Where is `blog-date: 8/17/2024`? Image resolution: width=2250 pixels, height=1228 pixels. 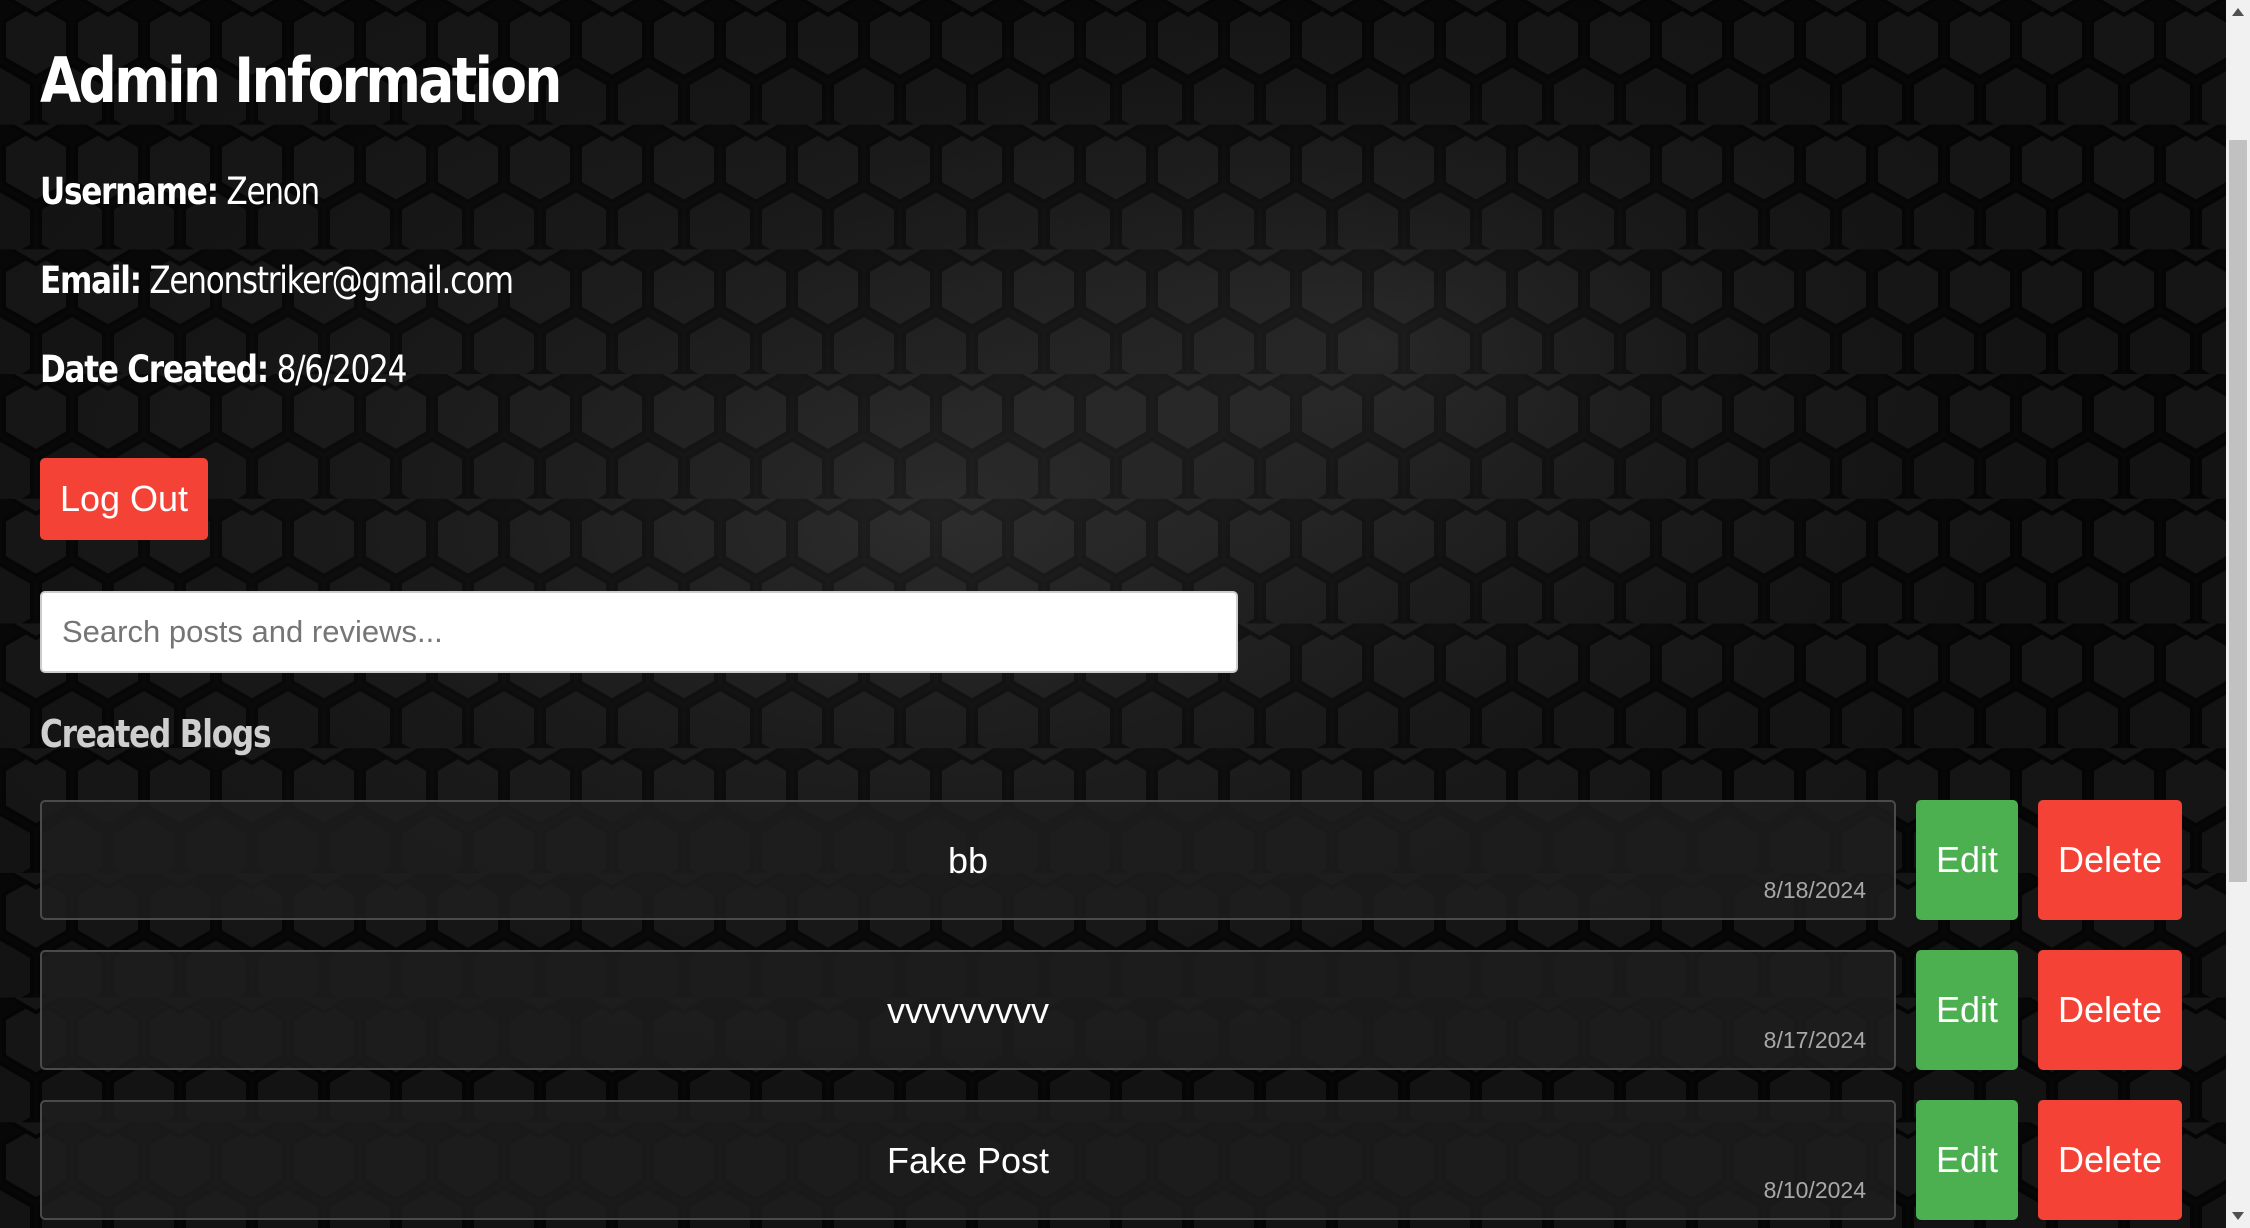 blog-date: 8/17/2024 is located at coordinates (1814, 1040).